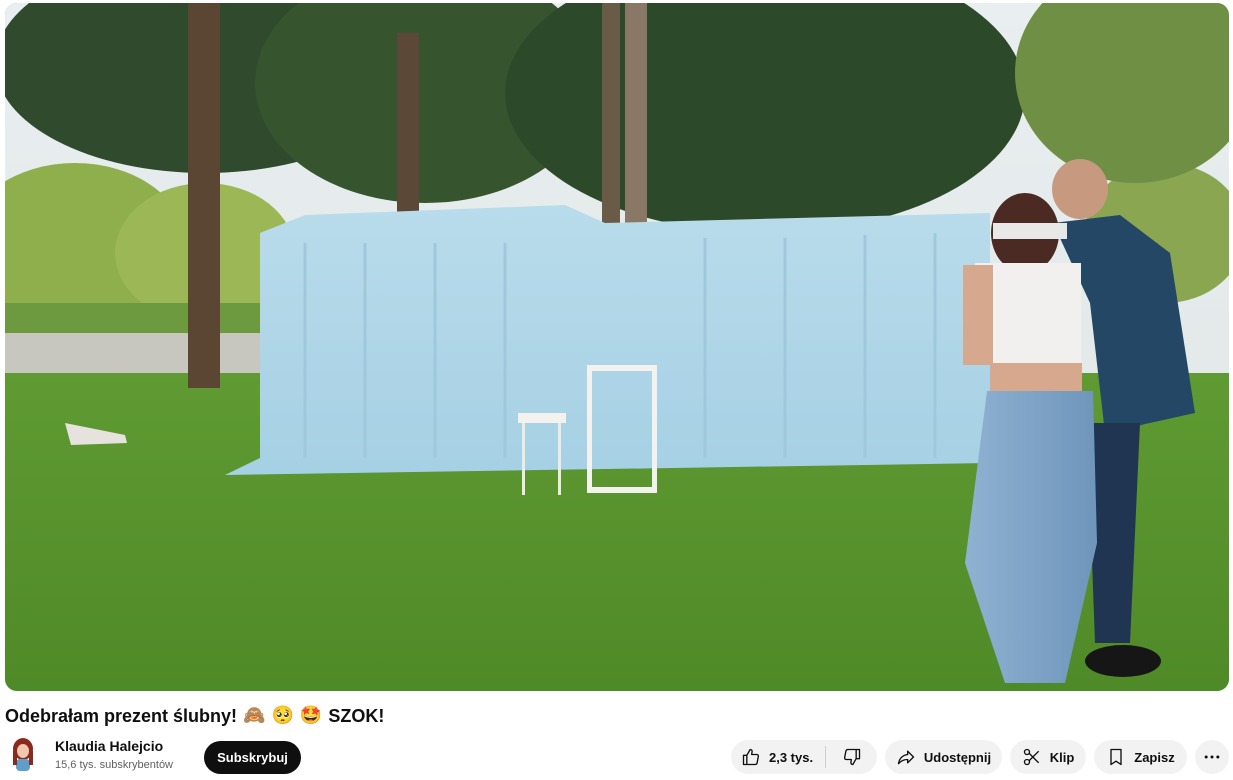 The height and width of the screenshot is (780, 1233). I want to click on more-horizontal-icon, so click(1212, 757).